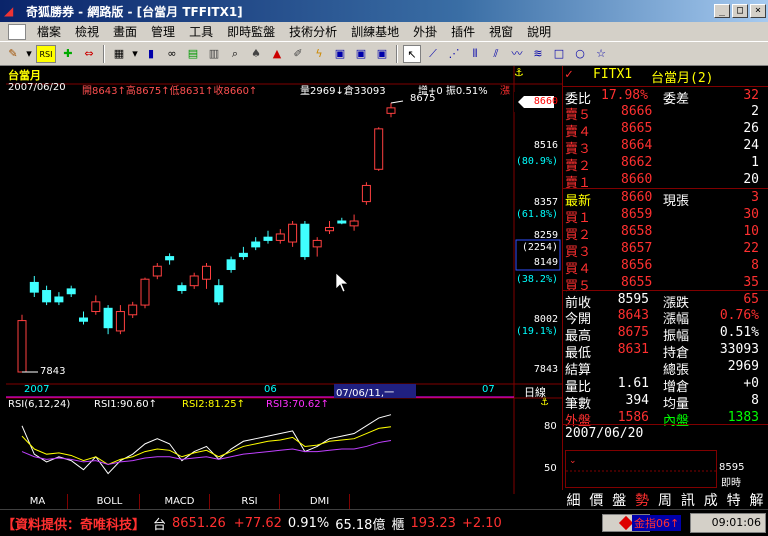  I want to click on wrench-icon: ✎, so click(13, 54).